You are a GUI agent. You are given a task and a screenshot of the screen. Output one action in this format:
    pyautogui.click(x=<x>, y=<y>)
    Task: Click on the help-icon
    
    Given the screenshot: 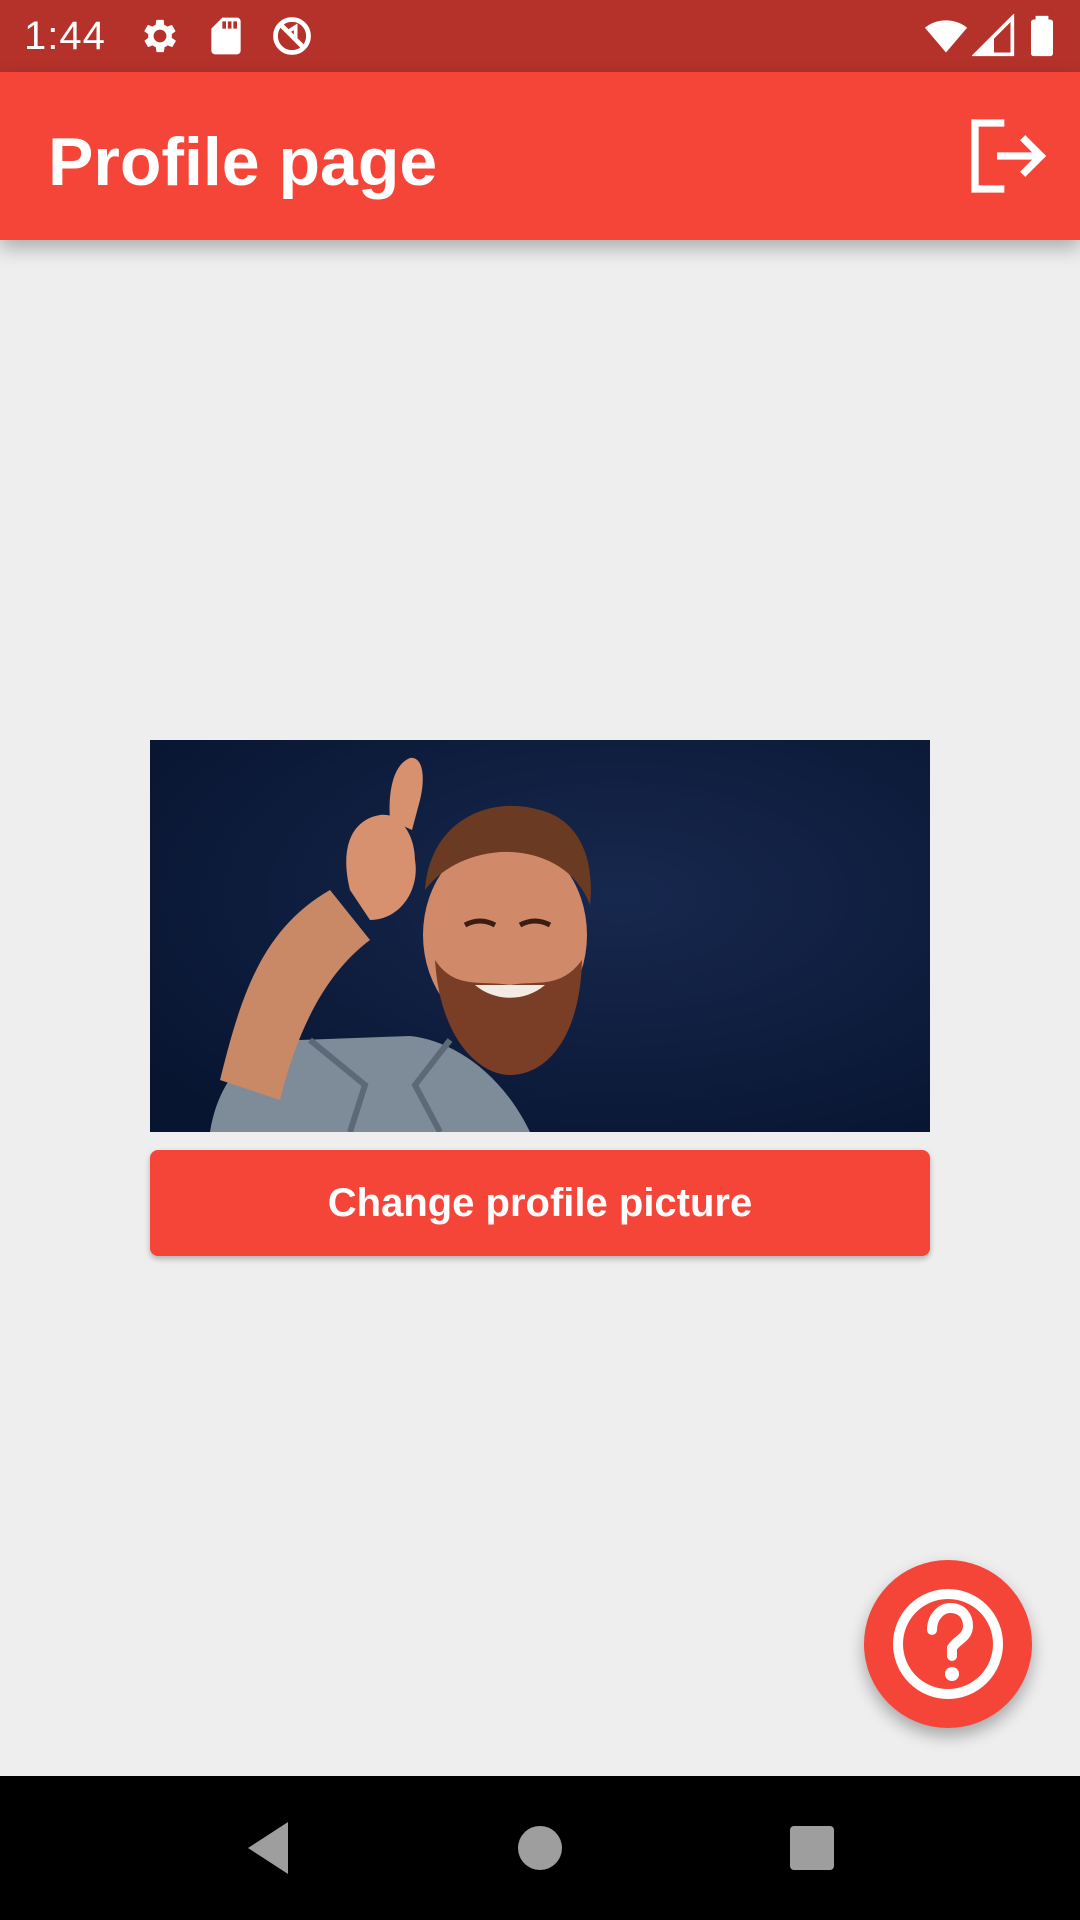 What is the action you would take?
    pyautogui.click(x=948, y=1644)
    